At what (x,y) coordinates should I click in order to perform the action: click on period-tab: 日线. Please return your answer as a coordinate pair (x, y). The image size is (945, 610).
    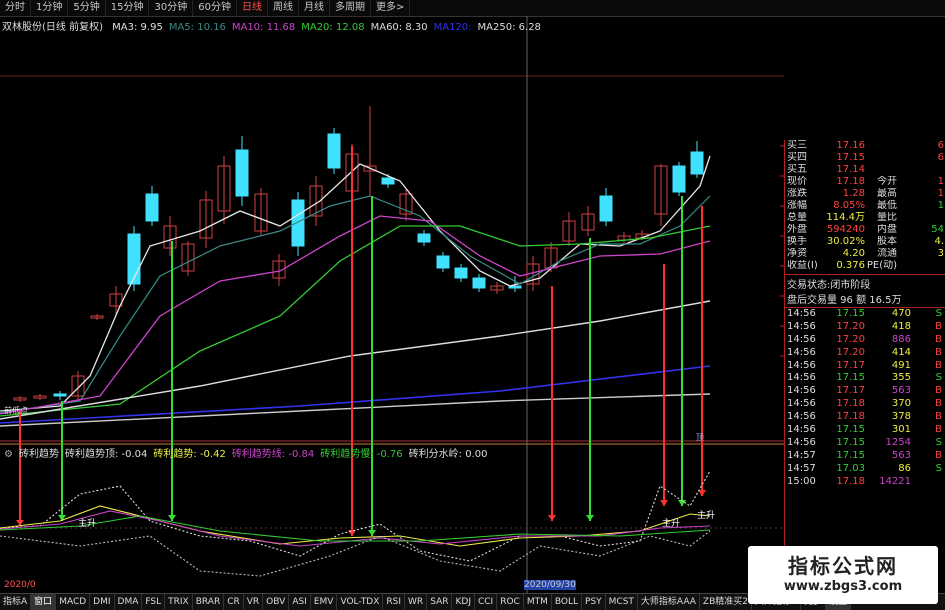
    Looking at the image, I should click on (252, 8).